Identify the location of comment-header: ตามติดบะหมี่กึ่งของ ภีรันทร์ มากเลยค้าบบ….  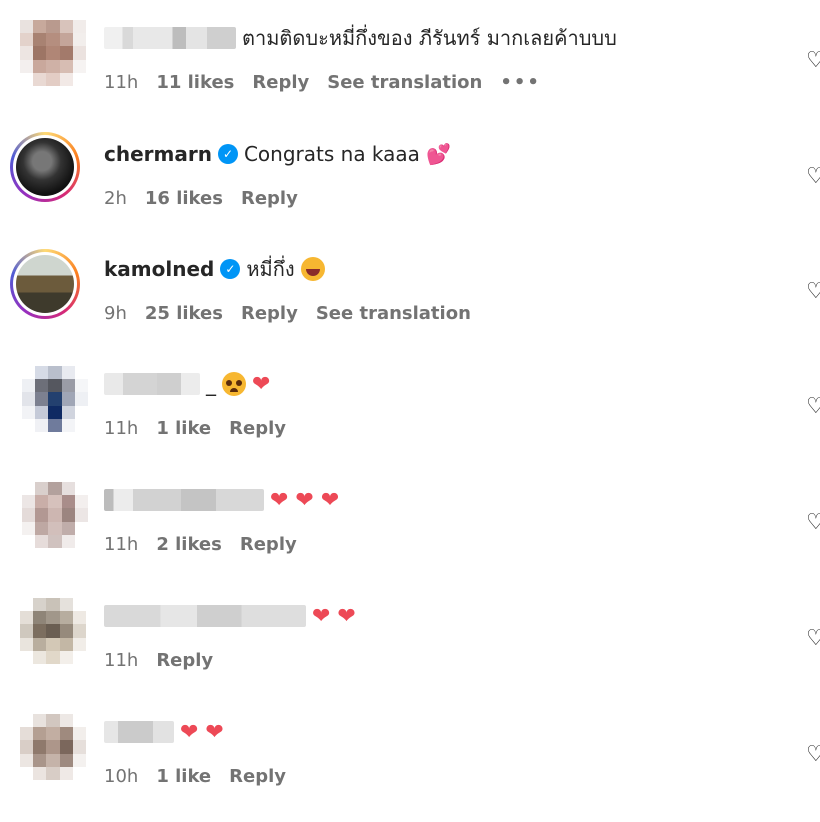
(360, 38).